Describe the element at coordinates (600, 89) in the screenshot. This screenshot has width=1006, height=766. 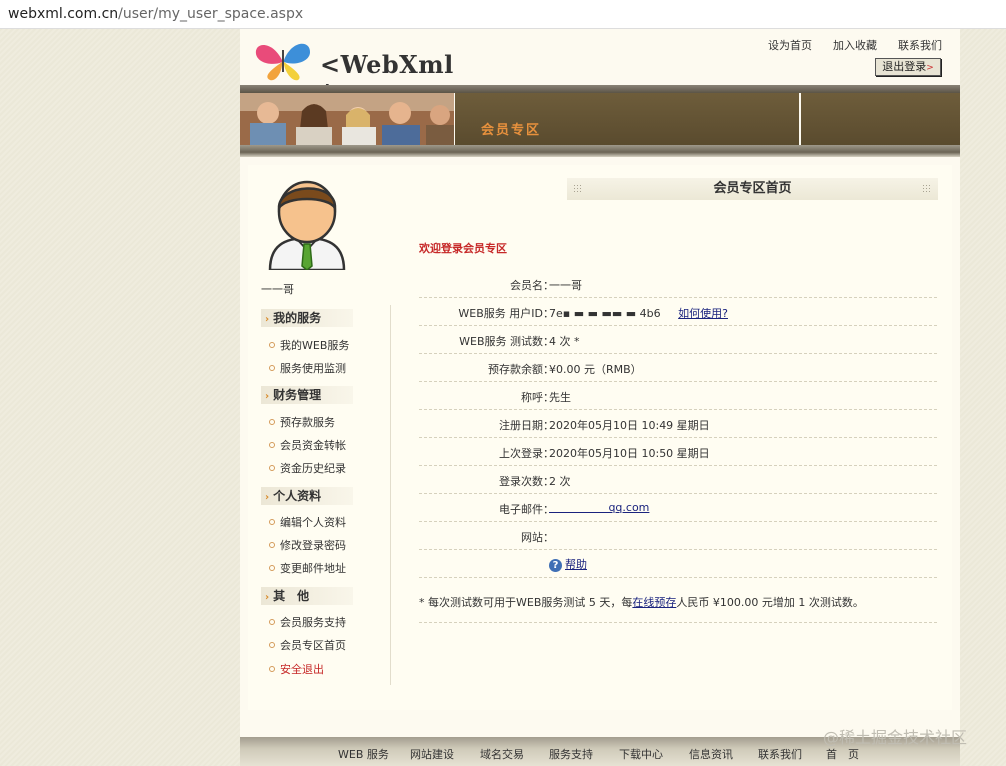
I see `banner-top-bar` at that location.